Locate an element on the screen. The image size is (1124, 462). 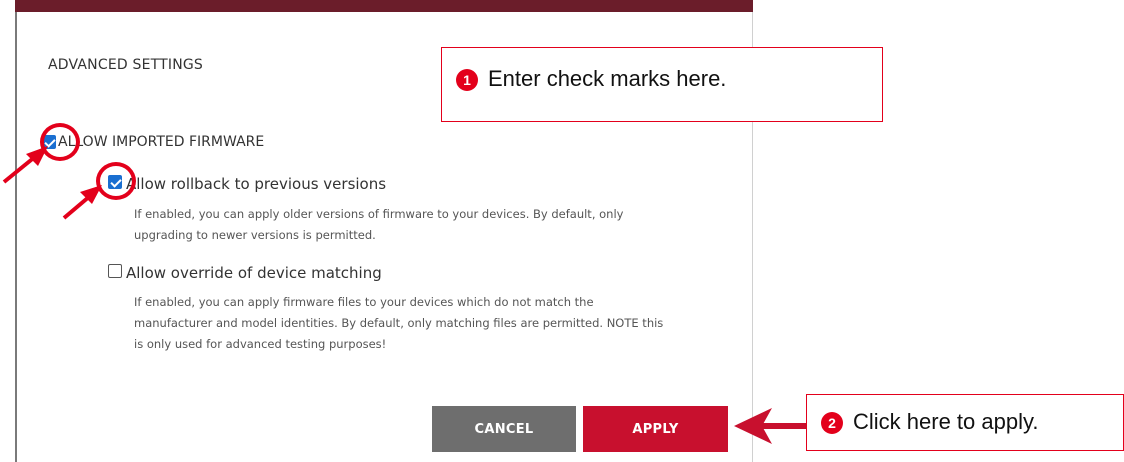
allow-imported-firmware-label: ALLOW IMPORTED FIRMWARE is located at coordinates (161, 142).